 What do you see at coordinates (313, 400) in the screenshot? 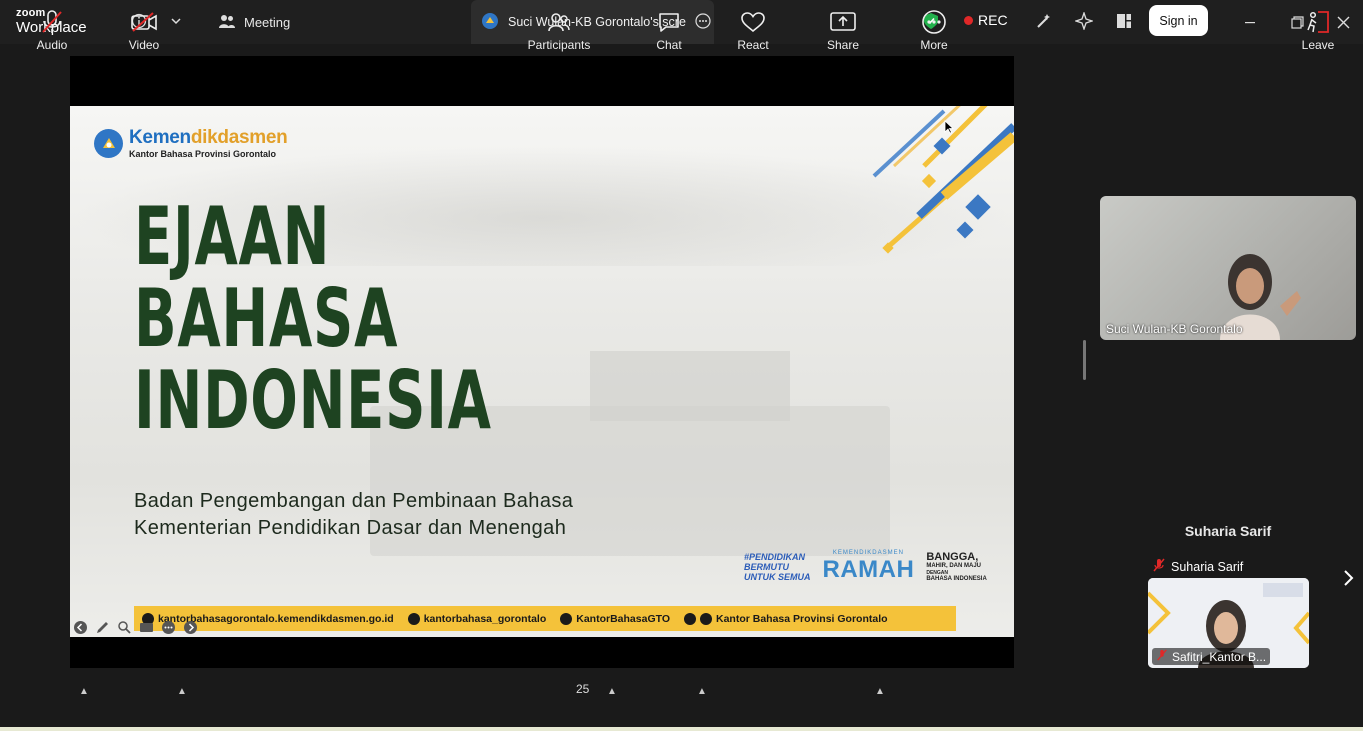
I see `headline-line-3: INDONESIA` at bounding box center [313, 400].